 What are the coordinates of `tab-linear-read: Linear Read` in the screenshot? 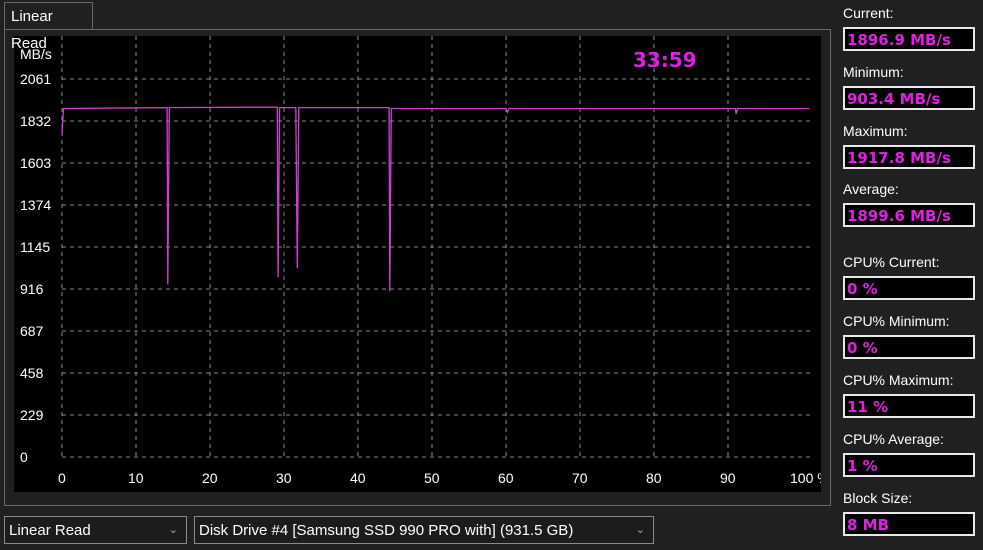 It's located at (48, 27).